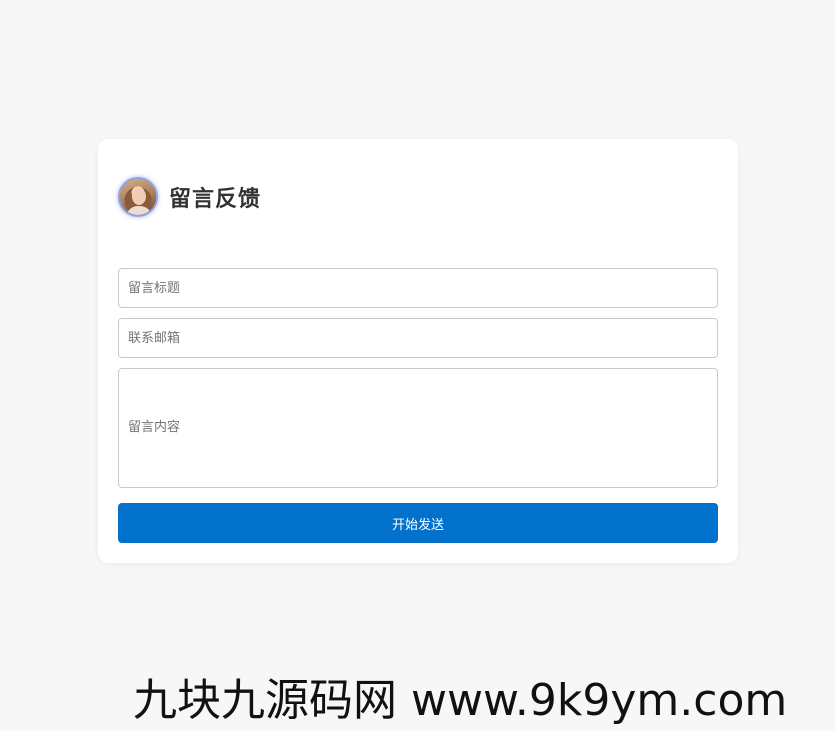  Describe the element at coordinates (460, 700) in the screenshot. I see `watermark-text: 九块九源码网 www.9k9ym.com` at that location.